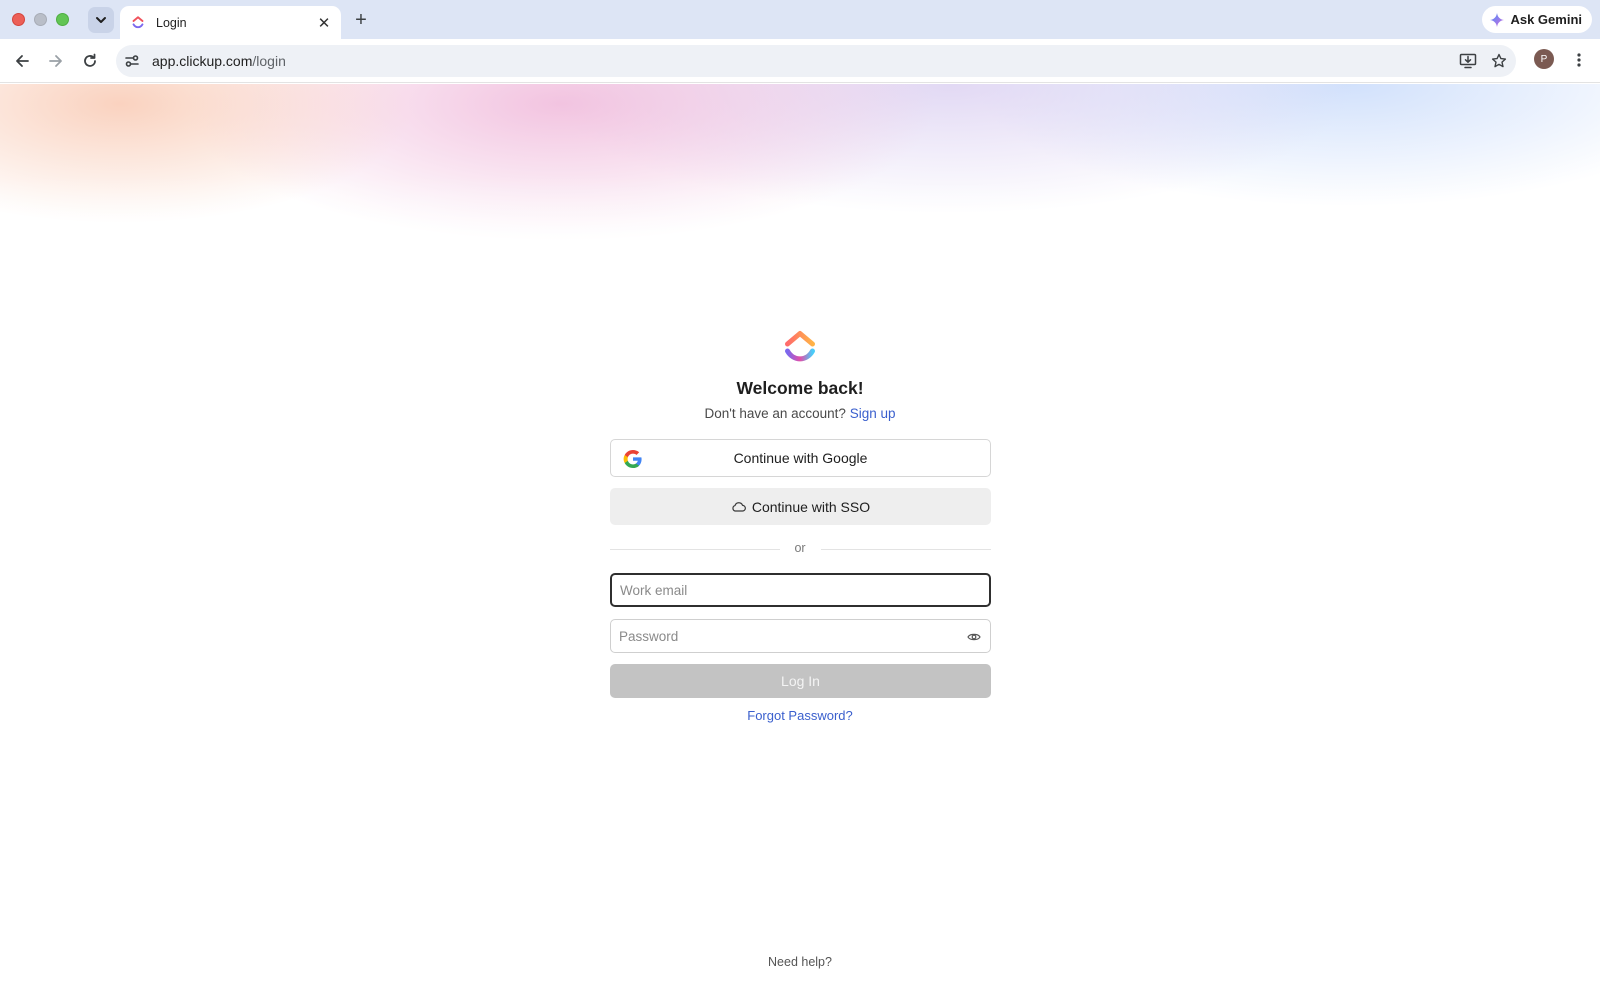  Describe the element at coordinates (171, 22) in the screenshot. I see `tab-title: Login` at that location.